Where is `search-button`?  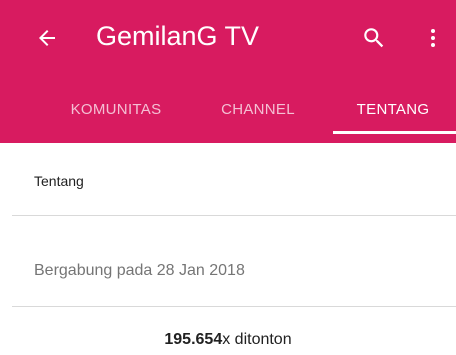
search-button is located at coordinates (374, 38).